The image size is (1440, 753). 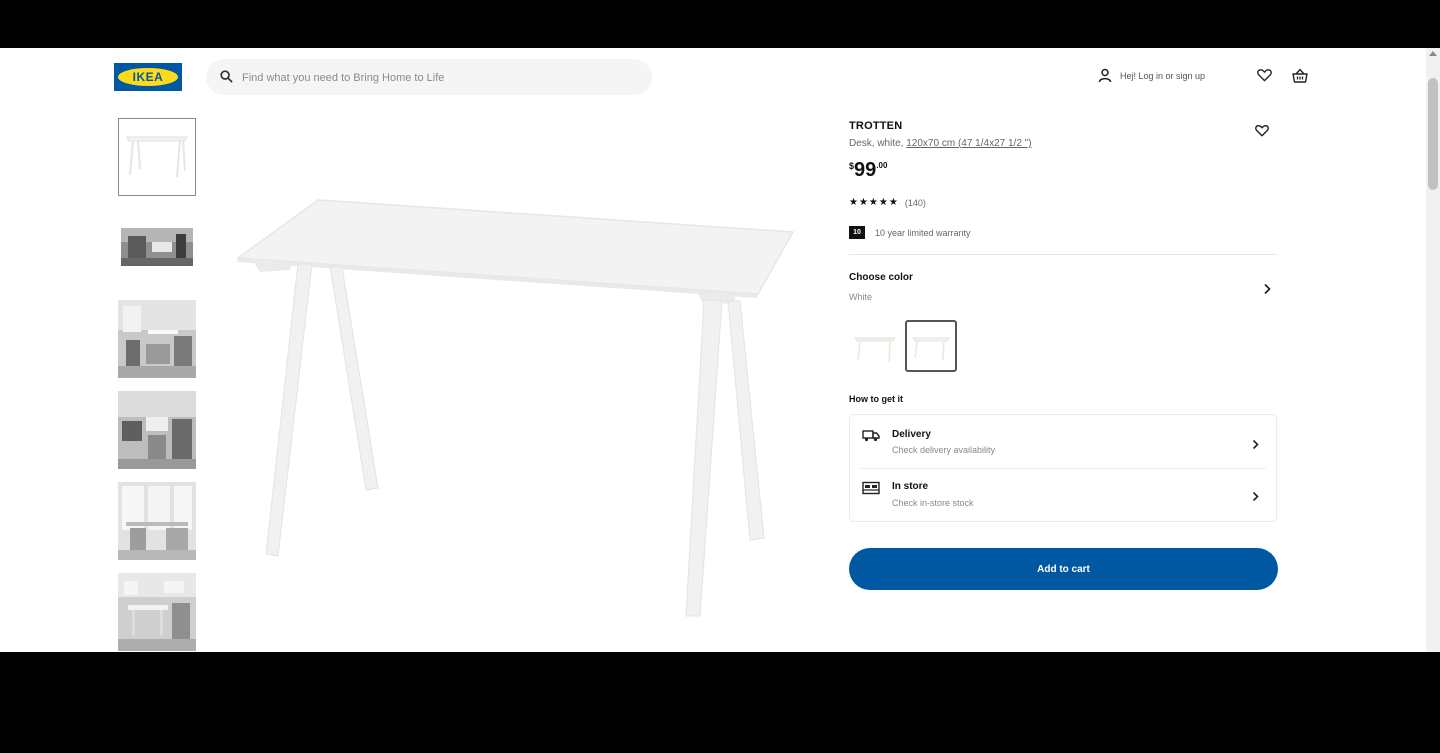 What do you see at coordinates (226, 79) in the screenshot?
I see `search-icon` at bounding box center [226, 79].